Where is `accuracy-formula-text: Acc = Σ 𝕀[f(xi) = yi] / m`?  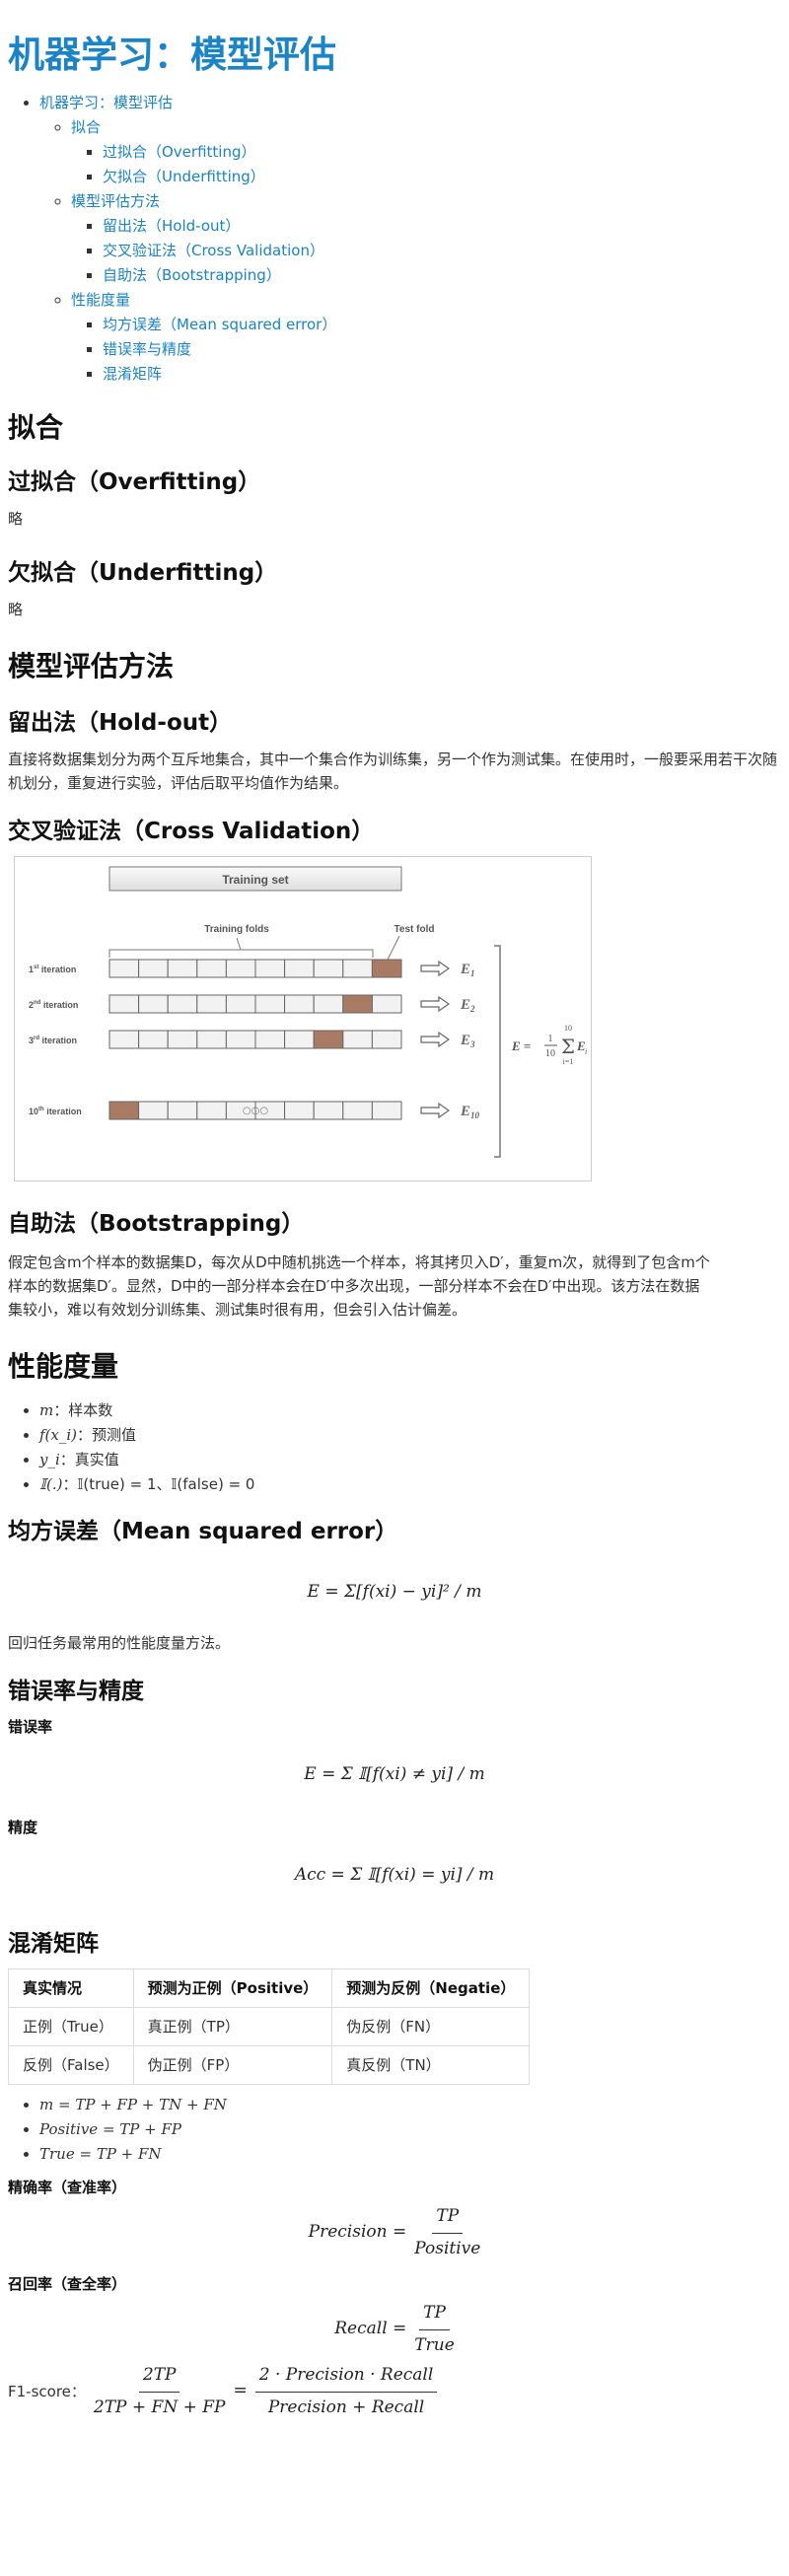 accuracy-formula-text: Acc = Σ 𝕀[f(xi) = yi] / m is located at coordinates (395, 1876).